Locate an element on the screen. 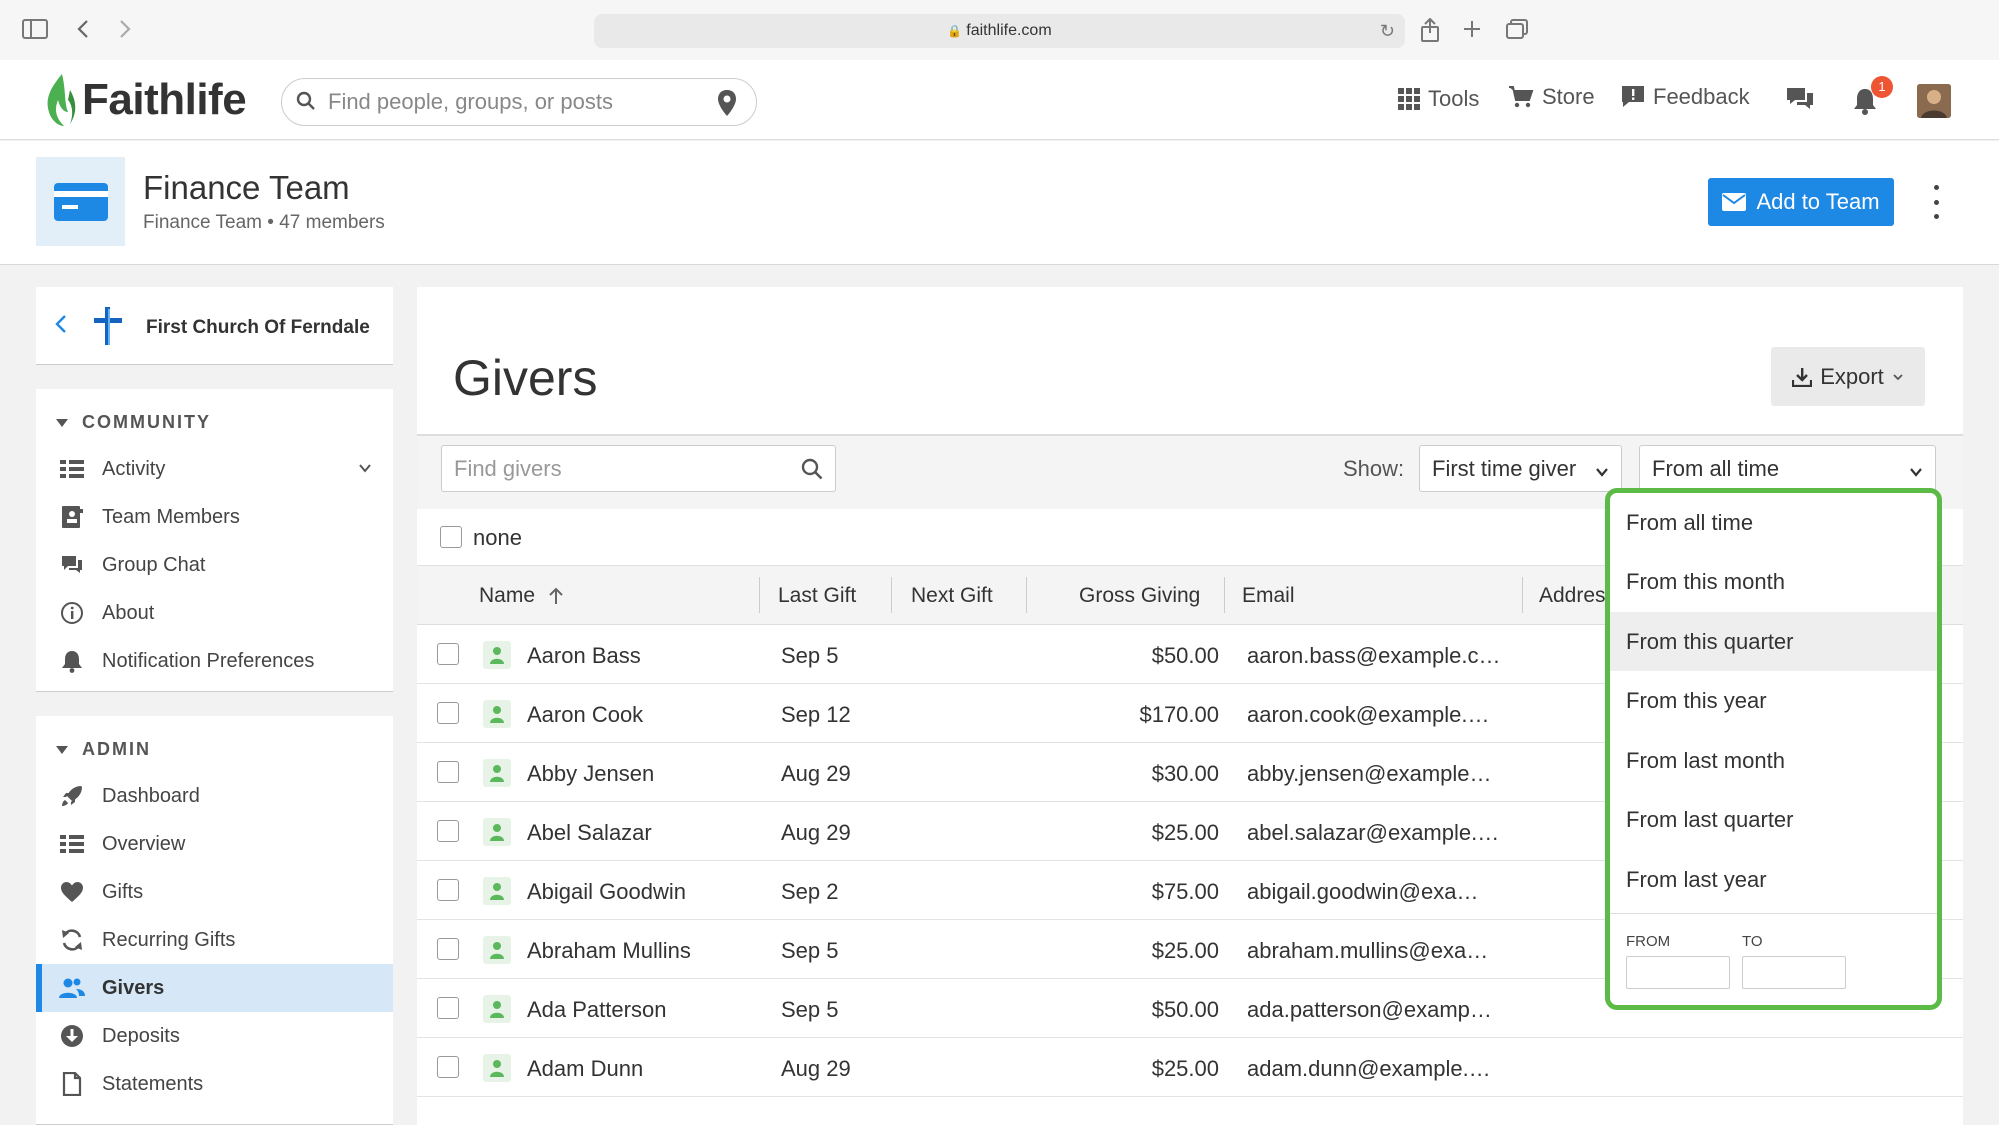  feedback-nav: Feedback is located at coordinates (1685, 97).